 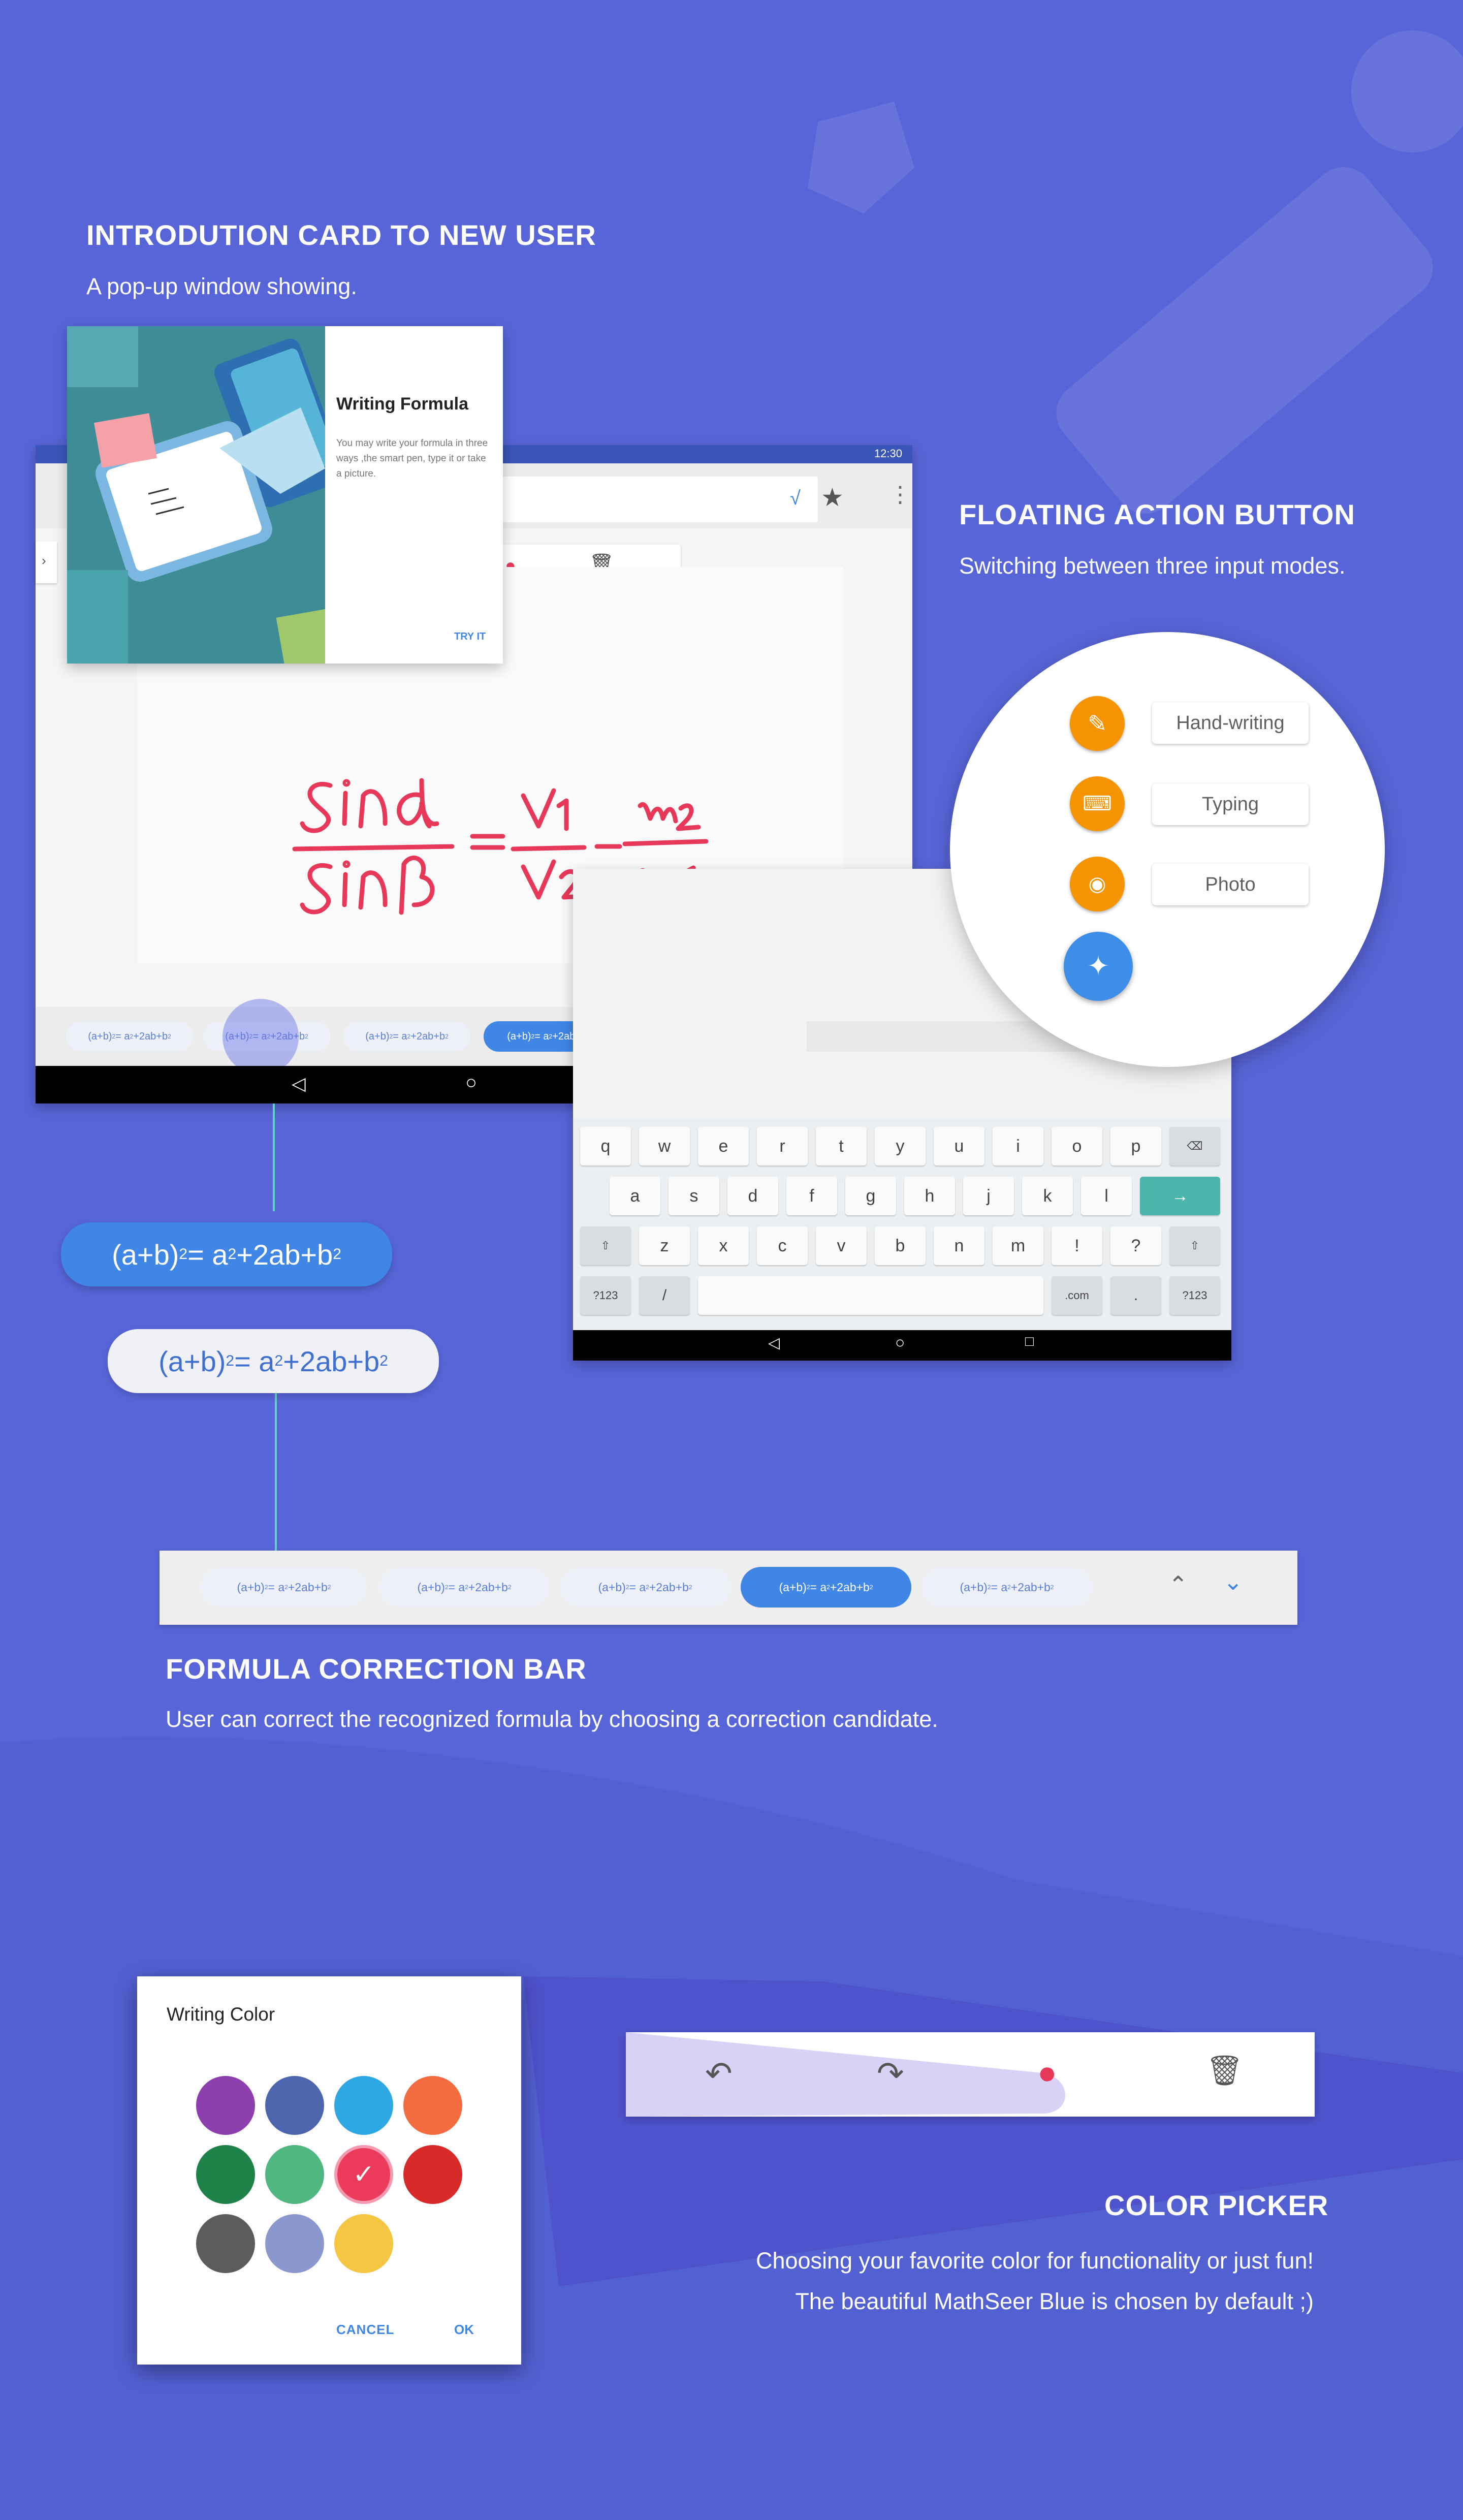 What do you see at coordinates (470, 637) in the screenshot?
I see `try-it-button: TRY IT` at bounding box center [470, 637].